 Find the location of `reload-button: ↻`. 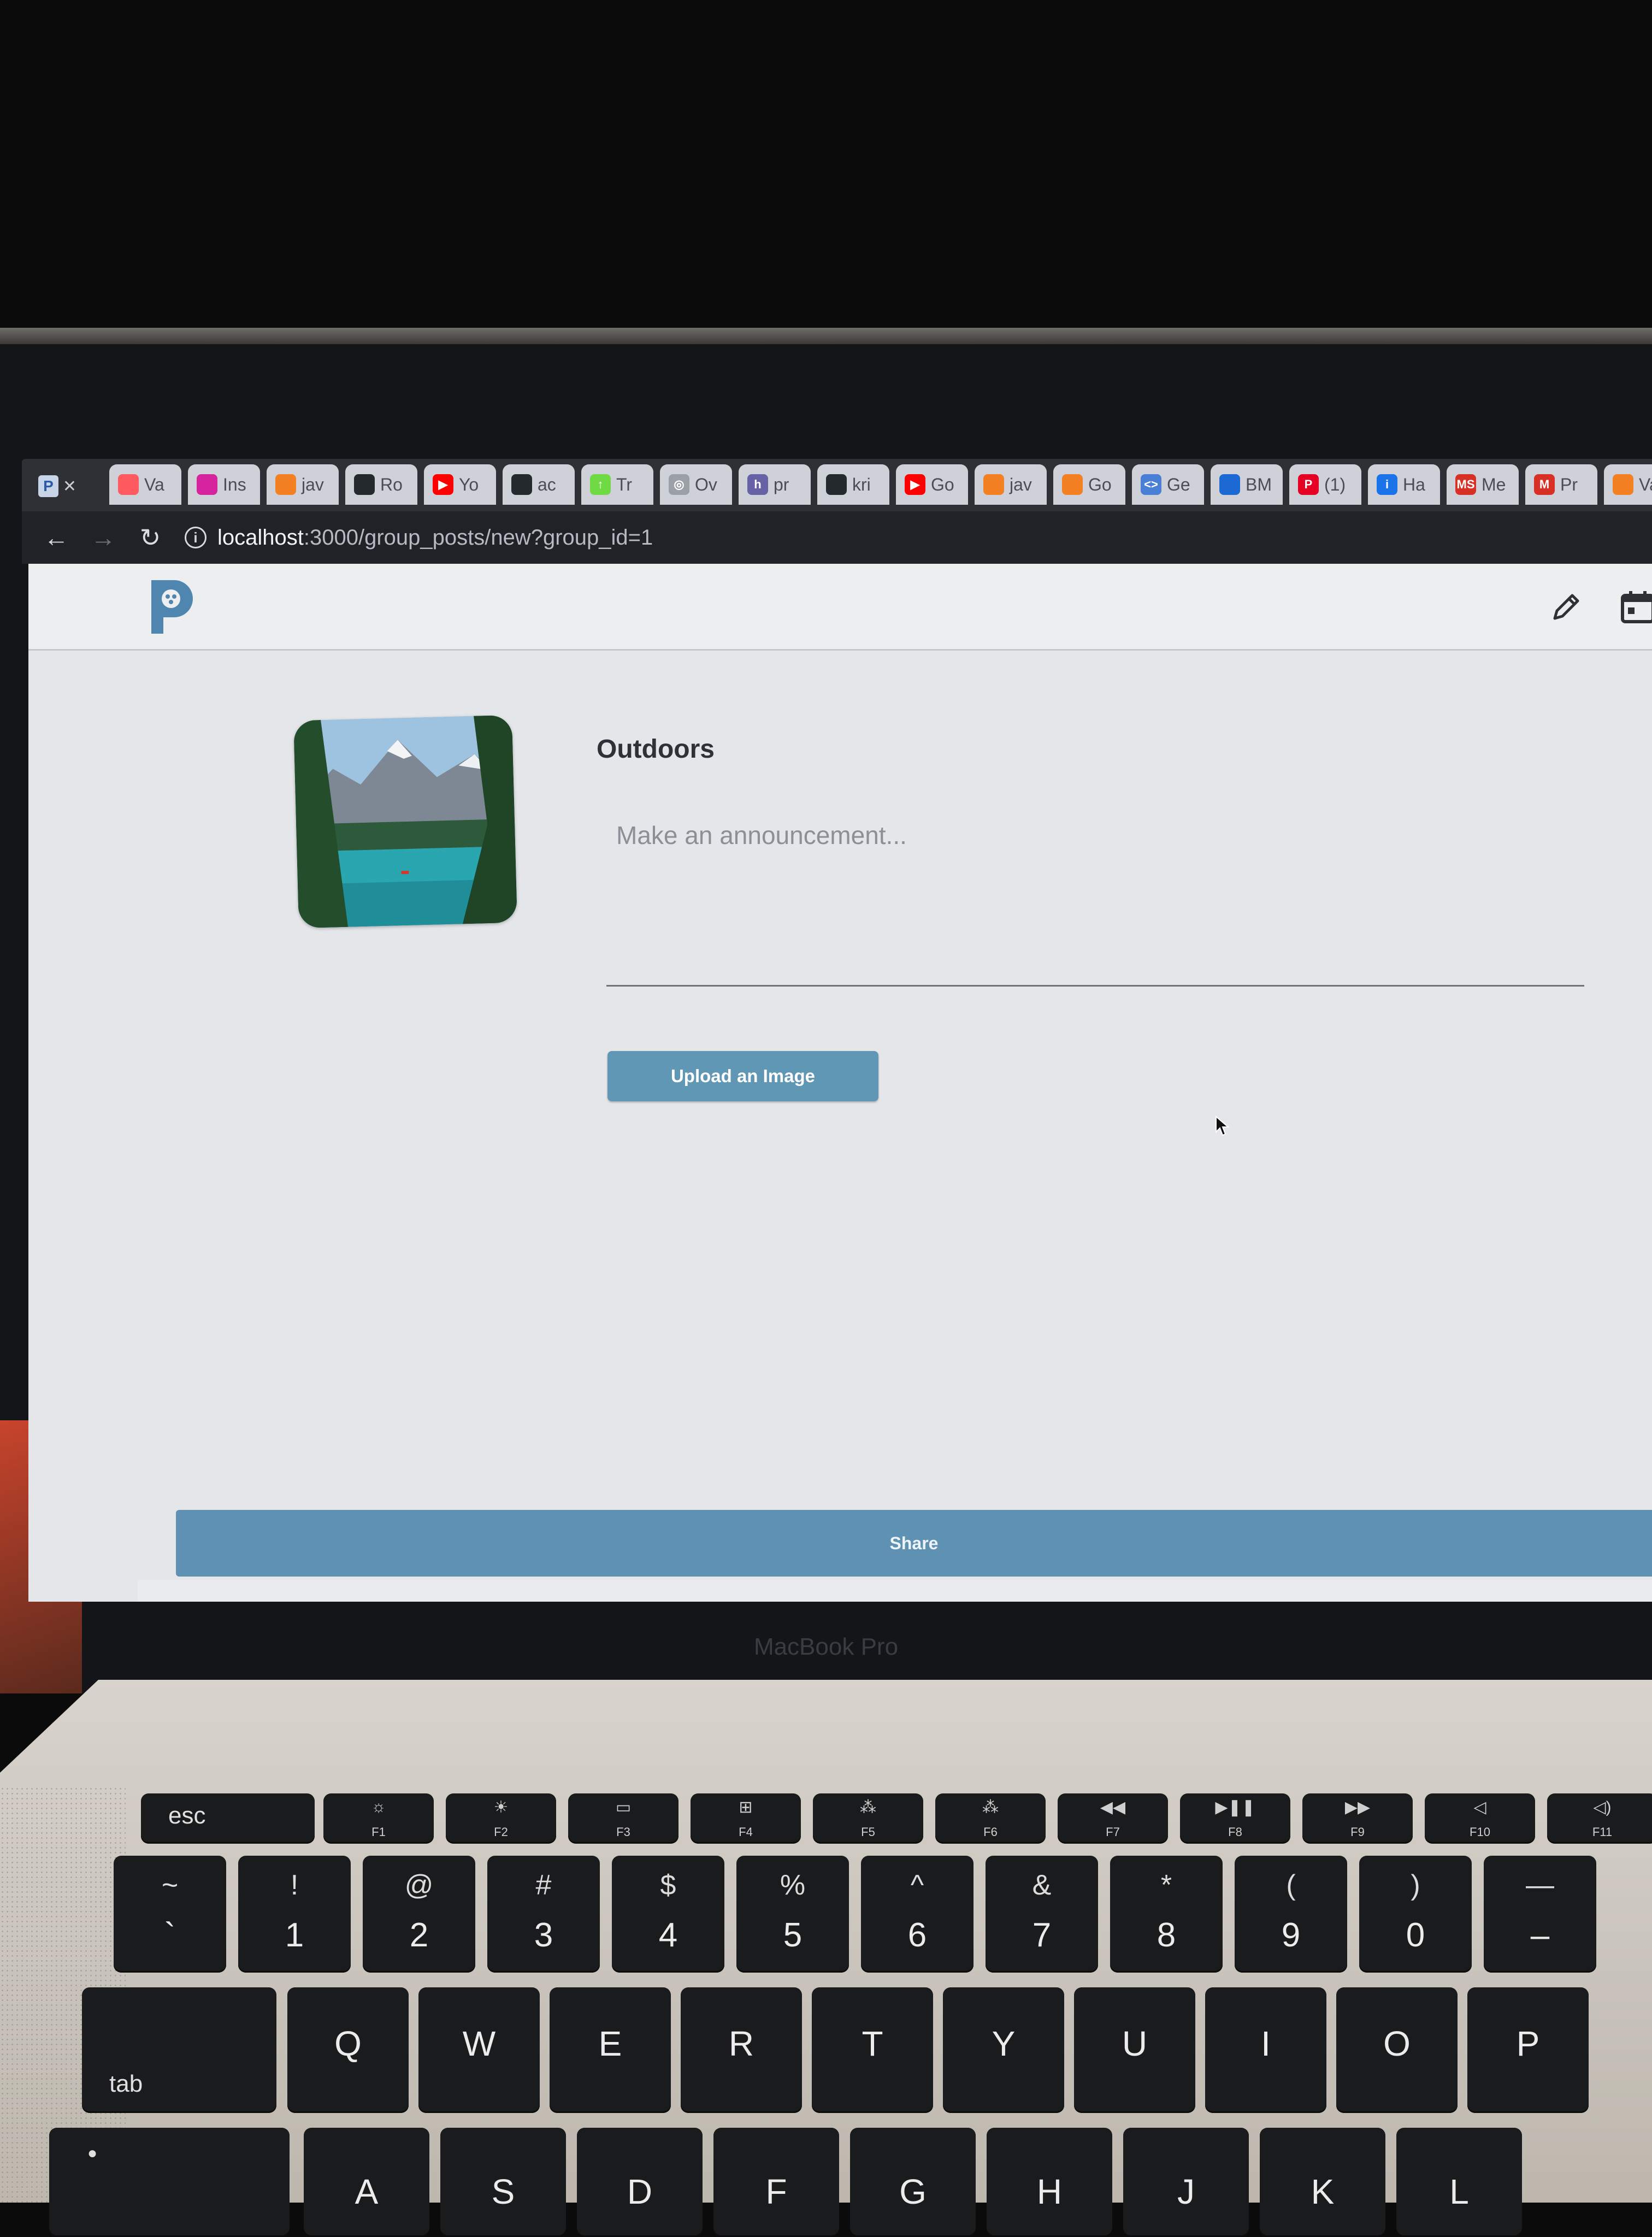

reload-button: ↻ is located at coordinates (150, 537).